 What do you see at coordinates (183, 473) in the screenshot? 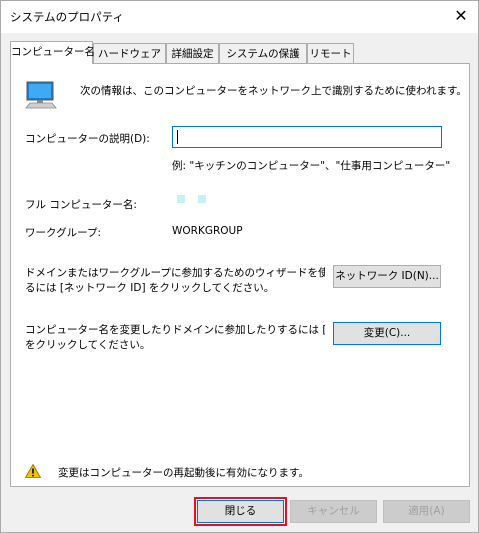
I see `warning-text: 変更はコンピューターの再起動後に有効になります。` at bounding box center [183, 473].